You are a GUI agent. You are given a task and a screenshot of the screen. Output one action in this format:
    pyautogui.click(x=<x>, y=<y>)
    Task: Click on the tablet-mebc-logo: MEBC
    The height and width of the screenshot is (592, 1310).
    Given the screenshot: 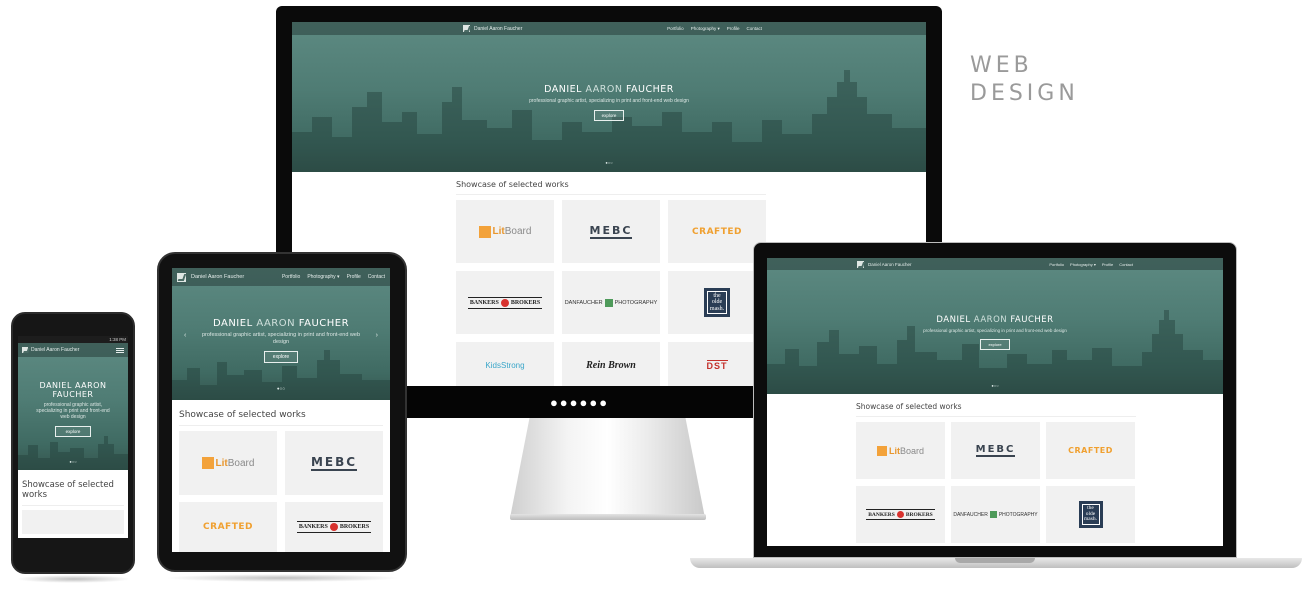 What is the action you would take?
    pyautogui.click(x=334, y=463)
    